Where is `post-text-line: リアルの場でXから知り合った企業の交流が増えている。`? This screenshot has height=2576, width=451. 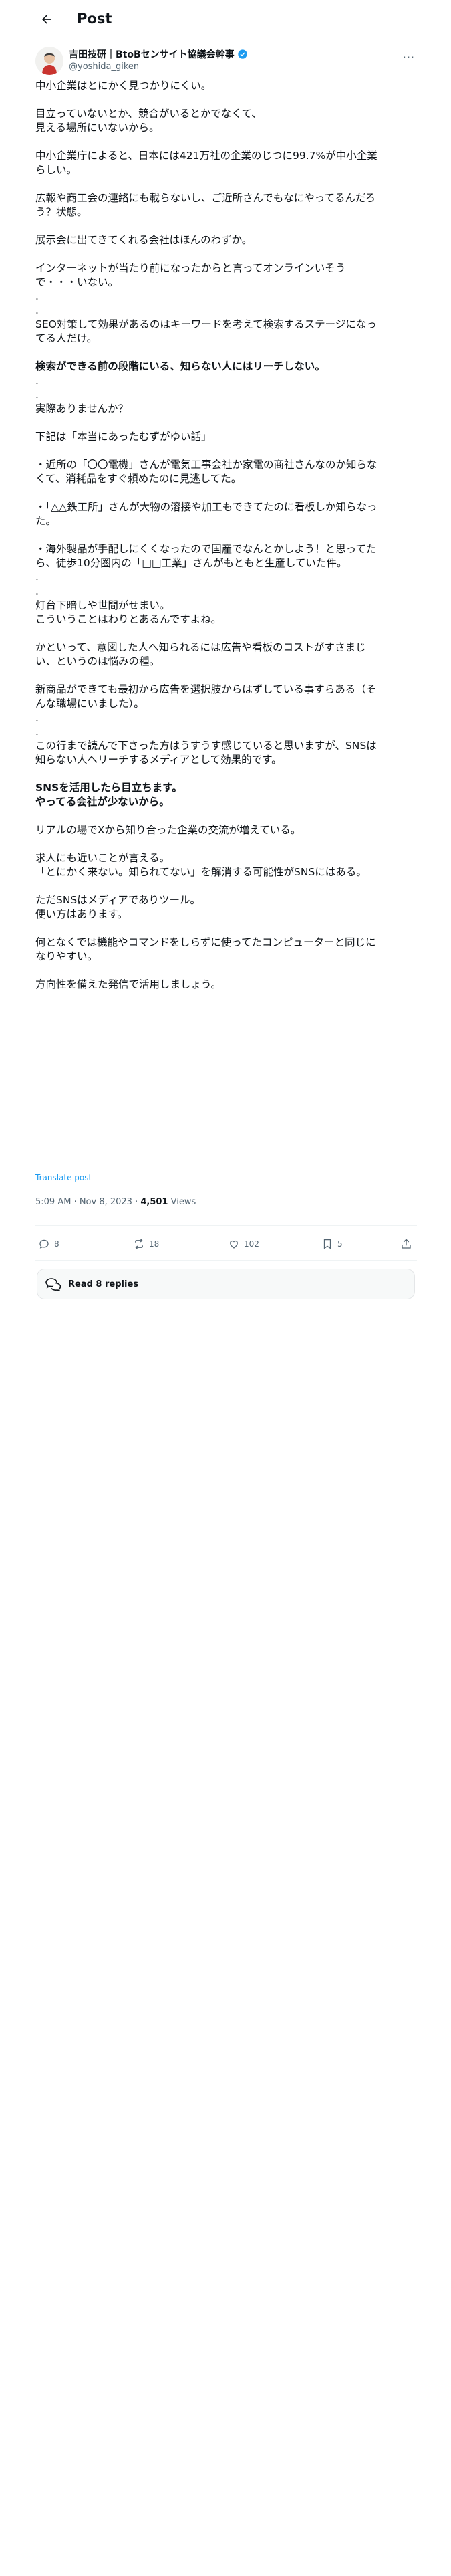
post-text-line: リアルの場でXから知り合った企業の交流が増えている。 is located at coordinates (168, 830).